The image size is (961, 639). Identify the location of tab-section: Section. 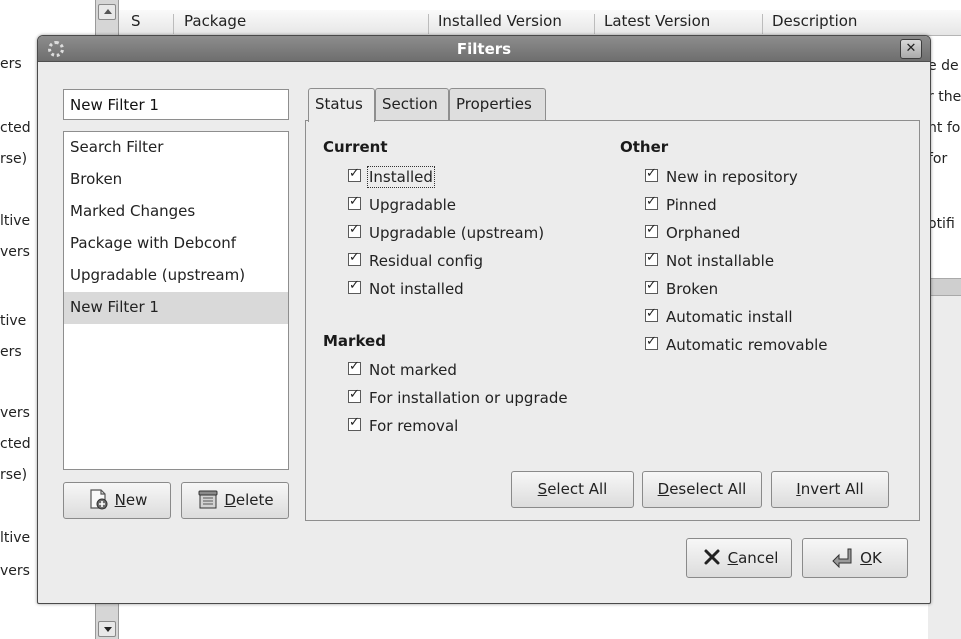
(412, 104).